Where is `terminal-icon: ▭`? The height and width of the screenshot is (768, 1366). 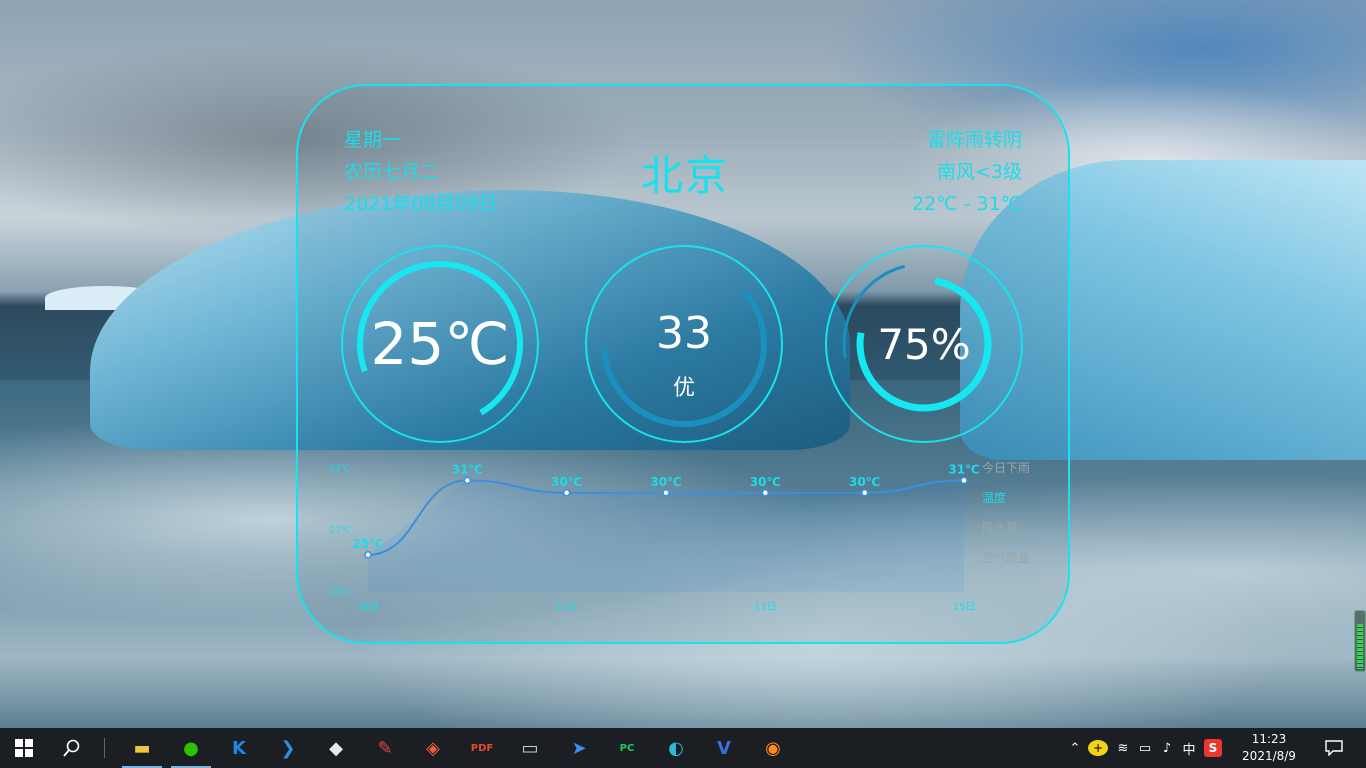 terminal-icon: ▭ is located at coordinates (530, 748).